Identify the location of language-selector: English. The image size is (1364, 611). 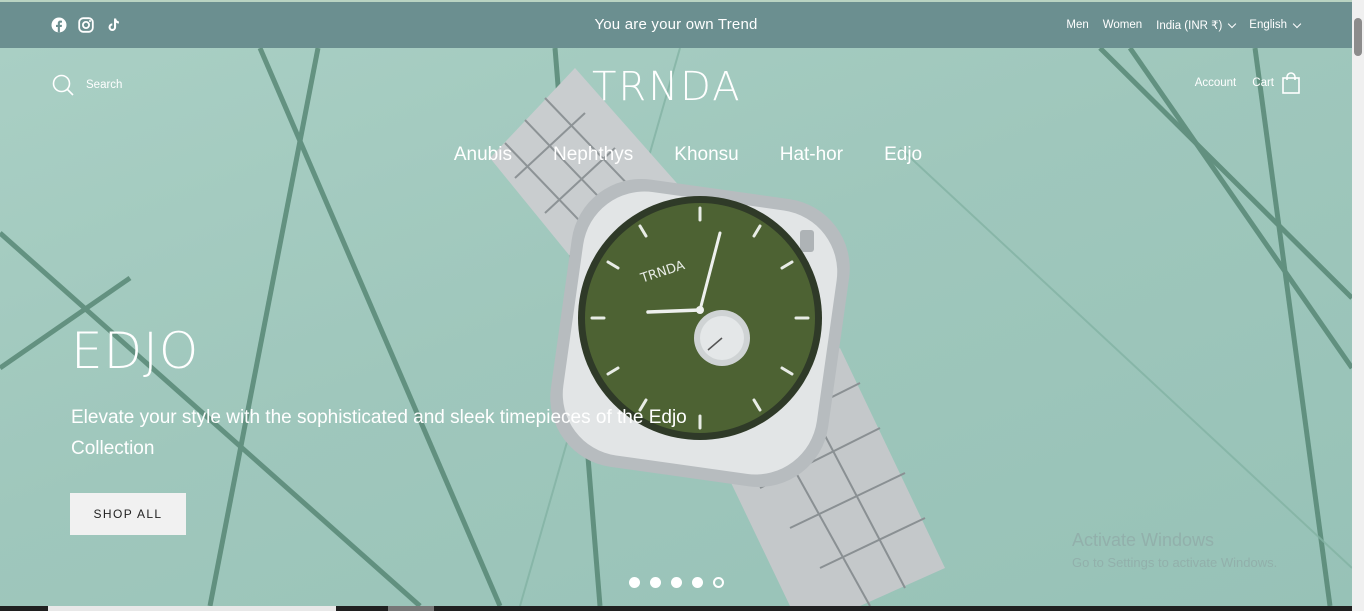
(1275, 25).